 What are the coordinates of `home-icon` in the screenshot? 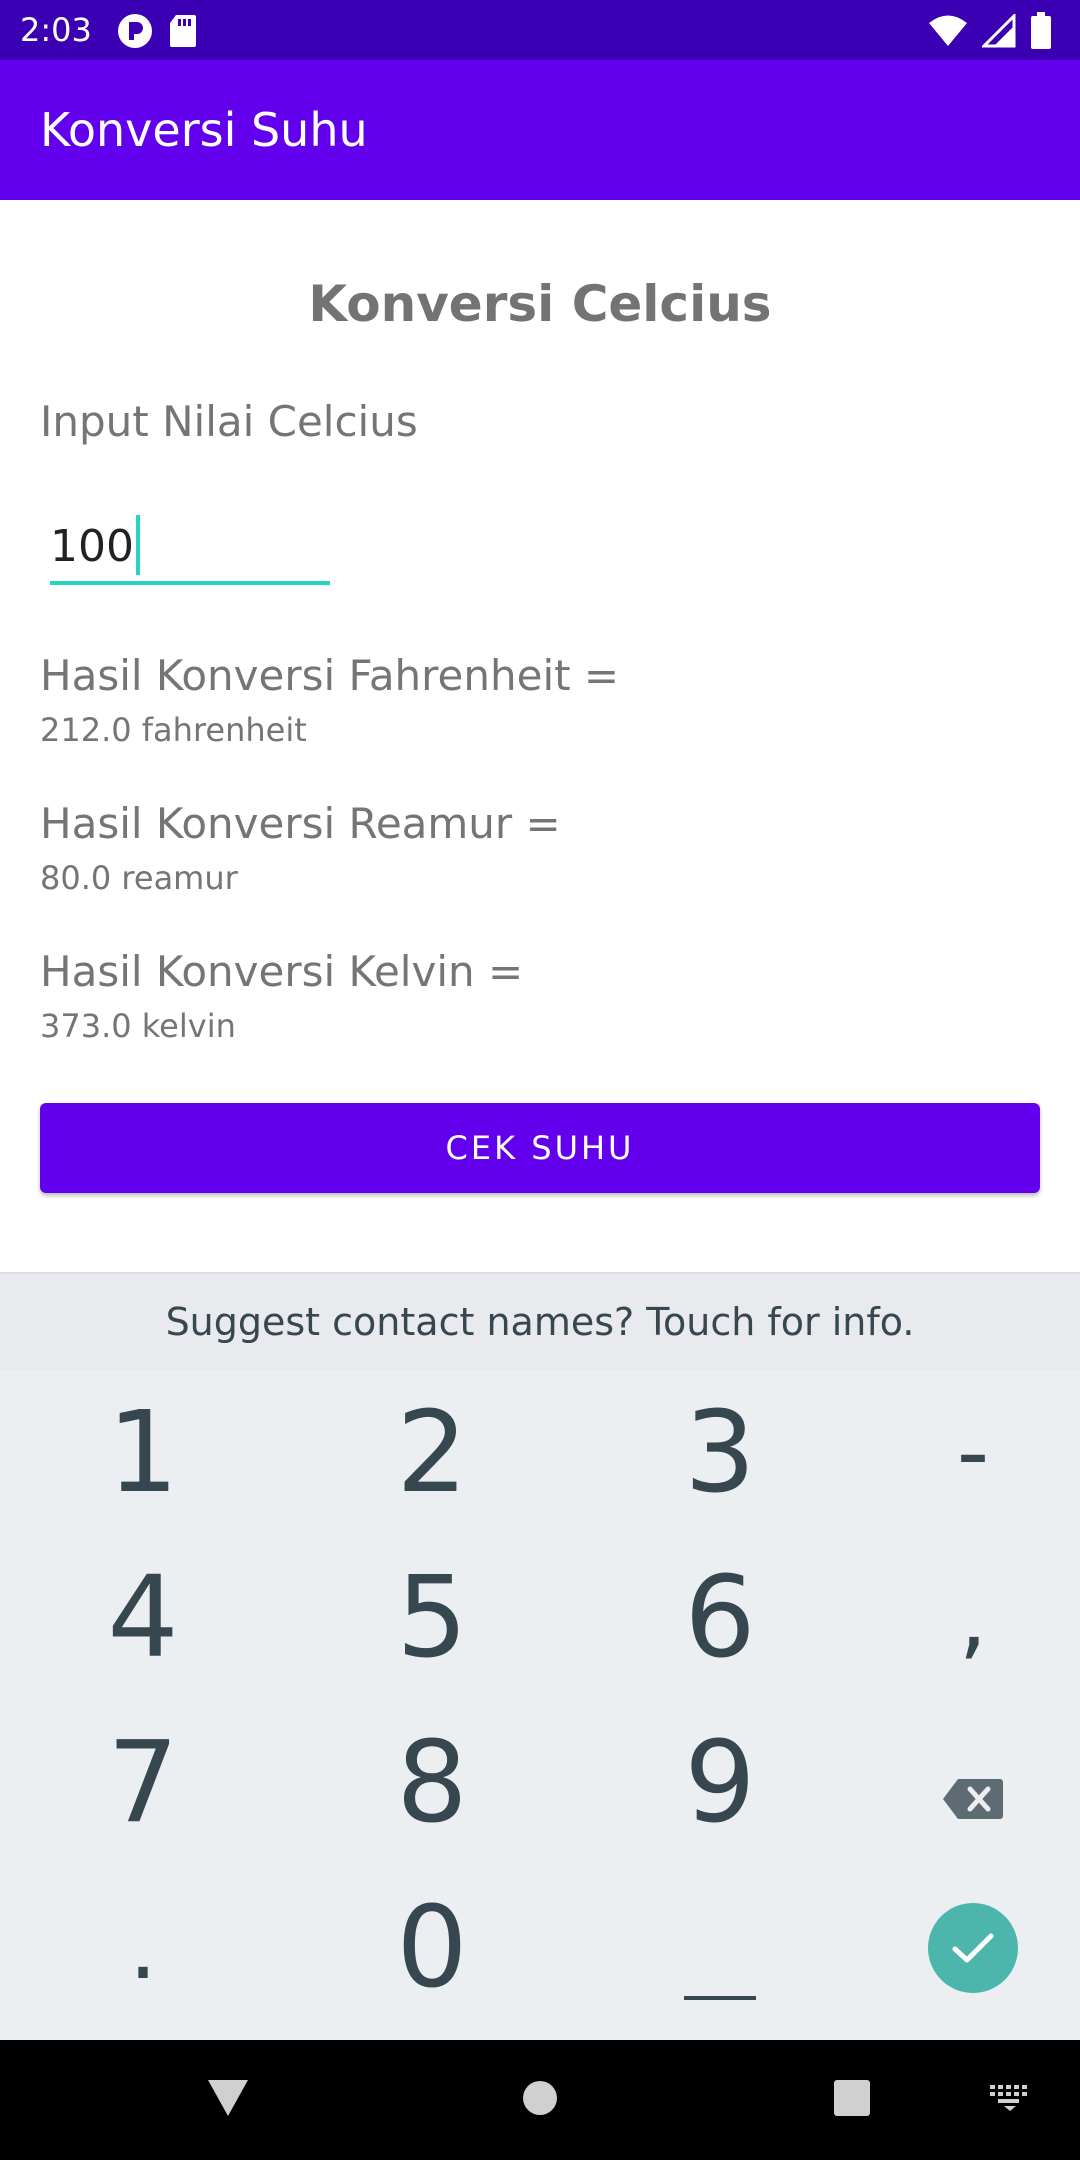 It's located at (540, 2100).